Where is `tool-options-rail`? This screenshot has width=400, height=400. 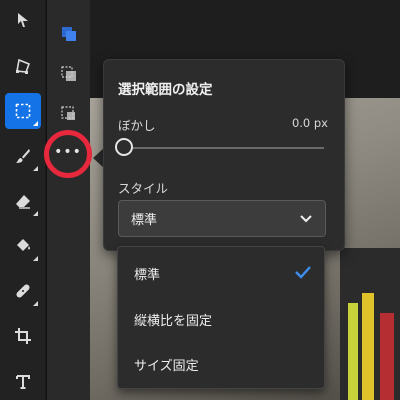 tool-options-rail is located at coordinates (68, 200).